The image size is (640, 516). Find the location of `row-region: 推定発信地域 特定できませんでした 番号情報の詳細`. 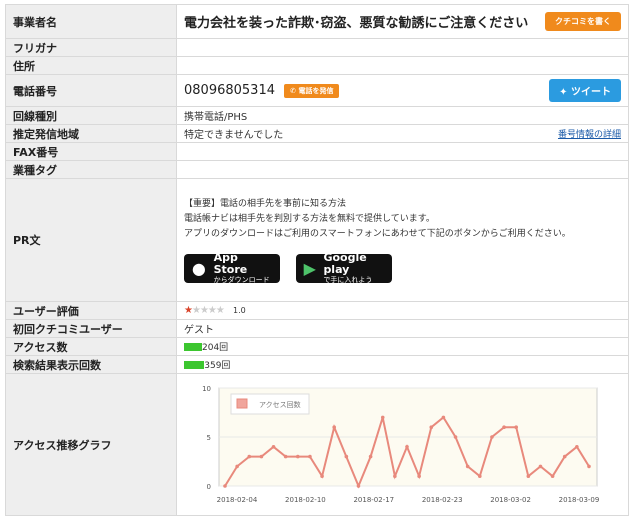

row-region: 推定発信地域 特定できませんでした 番号情報の詳細 is located at coordinates (317, 133).